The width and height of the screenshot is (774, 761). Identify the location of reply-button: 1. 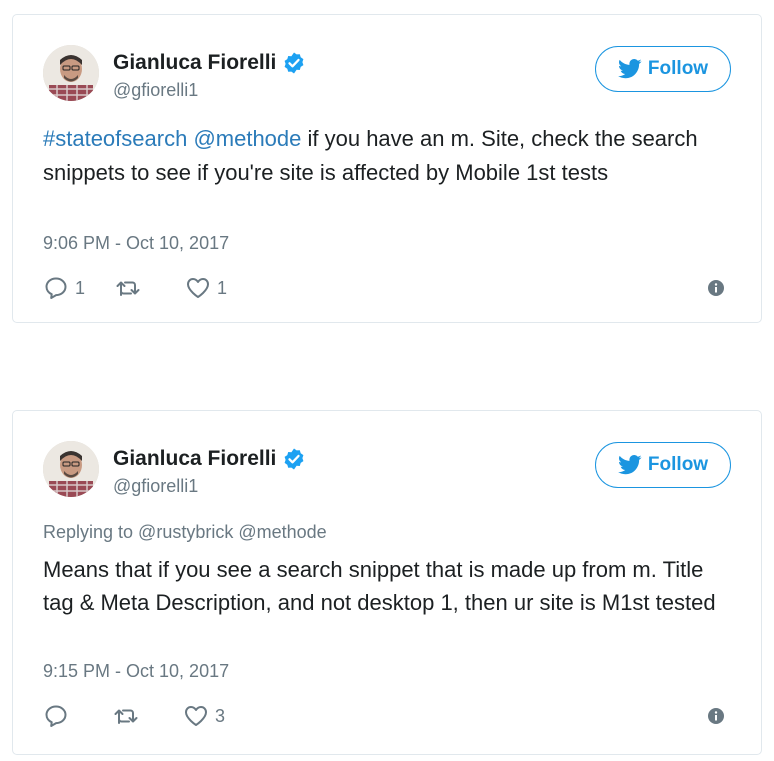
(64, 288).